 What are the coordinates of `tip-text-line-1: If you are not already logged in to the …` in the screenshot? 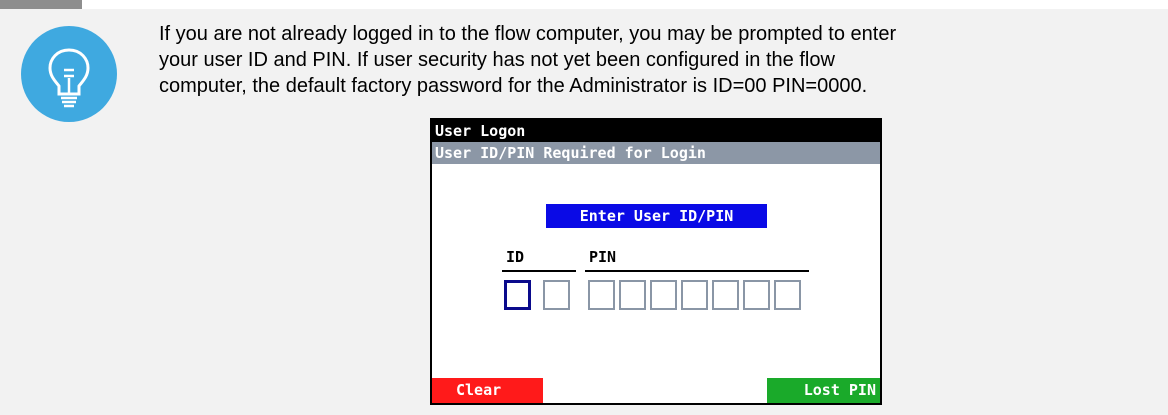 It's located at (528, 34).